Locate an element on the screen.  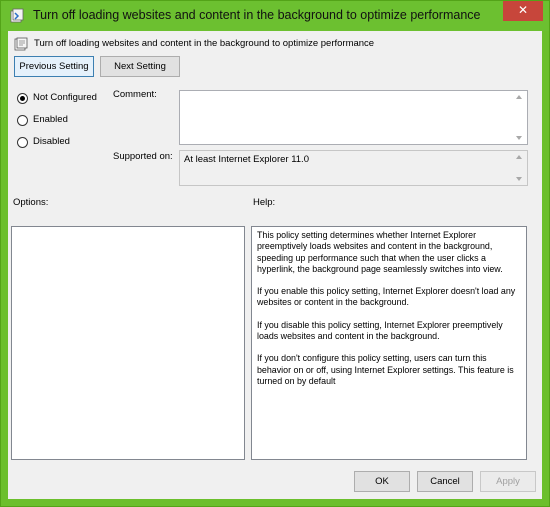
cancel-button: Cancel is located at coordinates (445, 481).